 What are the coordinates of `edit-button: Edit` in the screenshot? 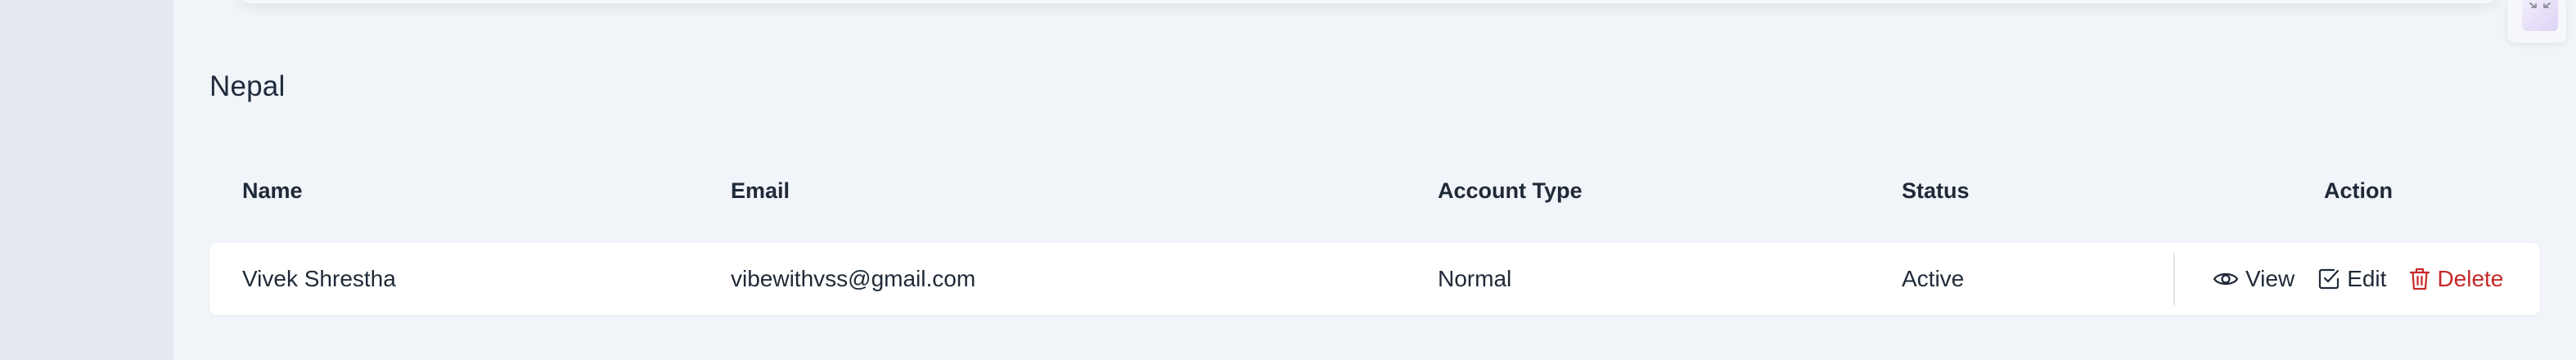 It's located at (2351, 279).